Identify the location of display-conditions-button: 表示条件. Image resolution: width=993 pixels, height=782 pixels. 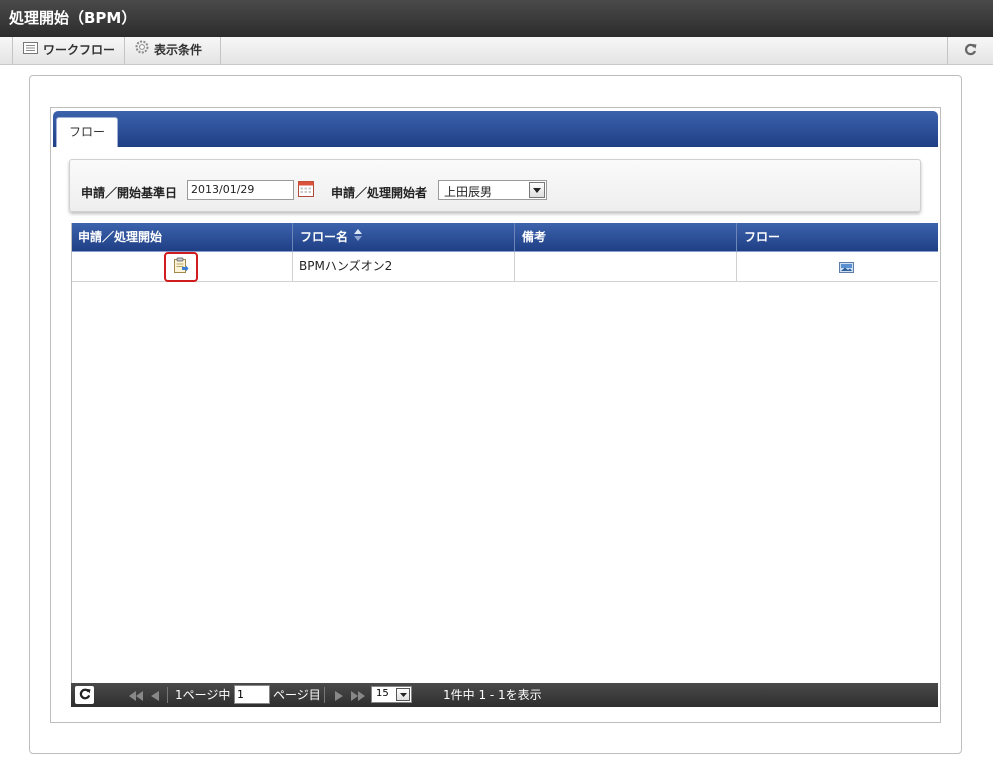
(173, 50).